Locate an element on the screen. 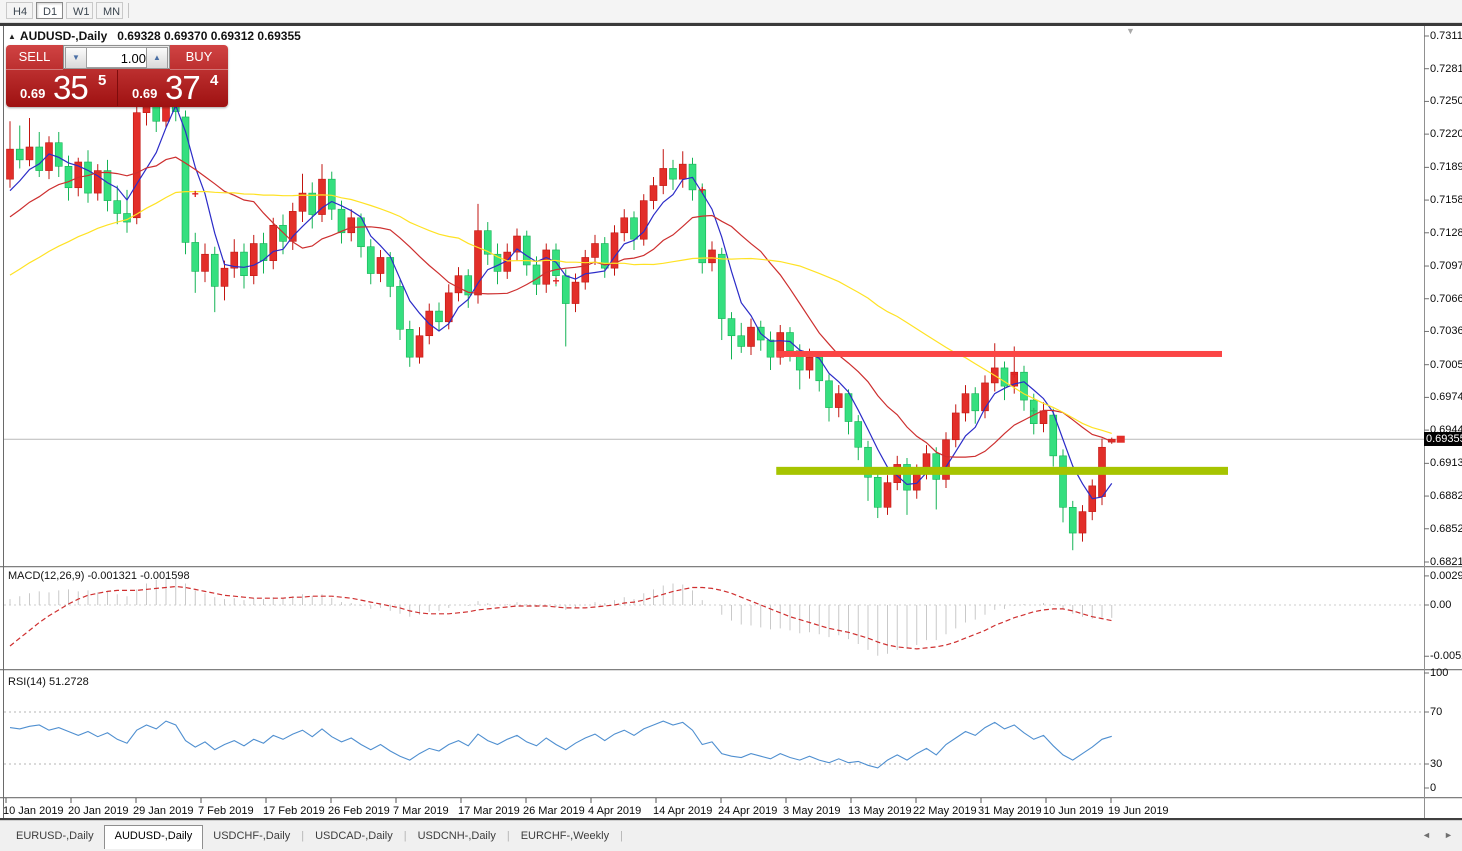 The image size is (1462, 851). date-axis-label: 3 May 2019 is located at coordinates (812, 811).